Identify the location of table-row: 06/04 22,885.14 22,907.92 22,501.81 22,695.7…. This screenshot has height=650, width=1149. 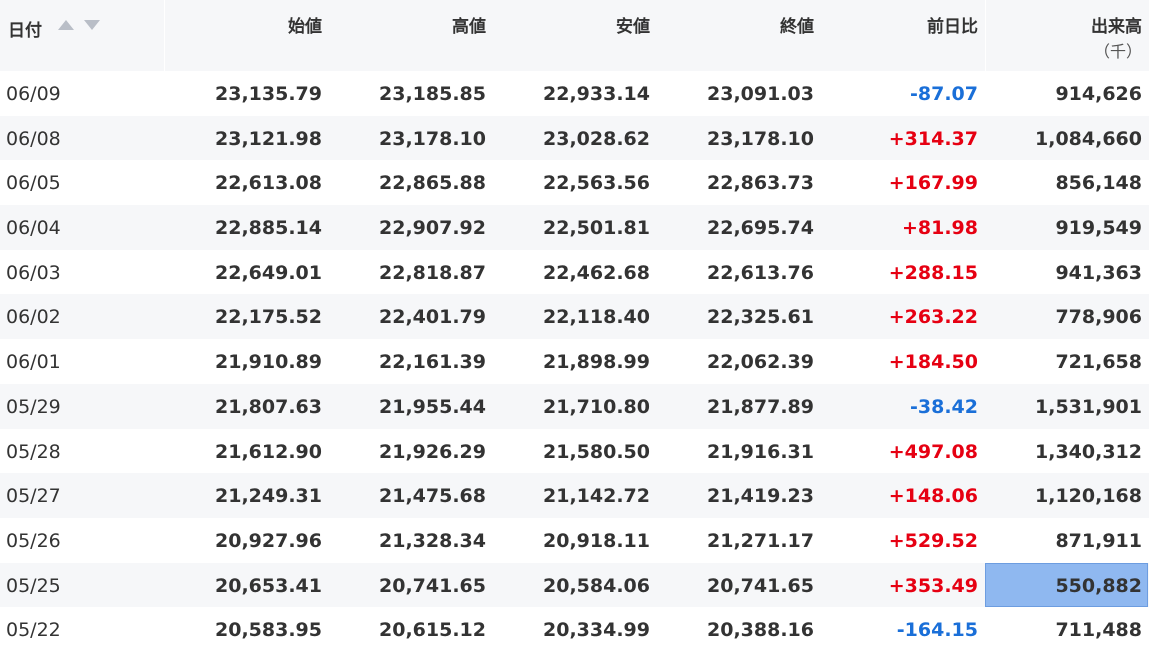
(574, 227).